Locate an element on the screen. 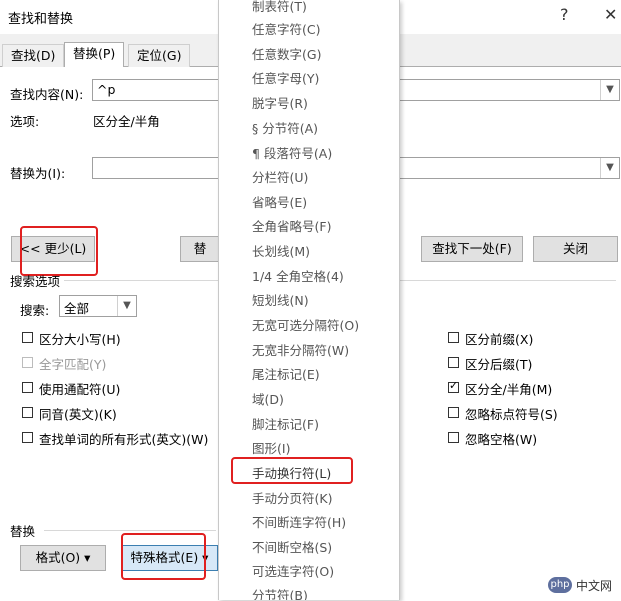 This screenshot has height=601, width=621. menu-item: § 分节符(A) is located at coordinates (285, 127).